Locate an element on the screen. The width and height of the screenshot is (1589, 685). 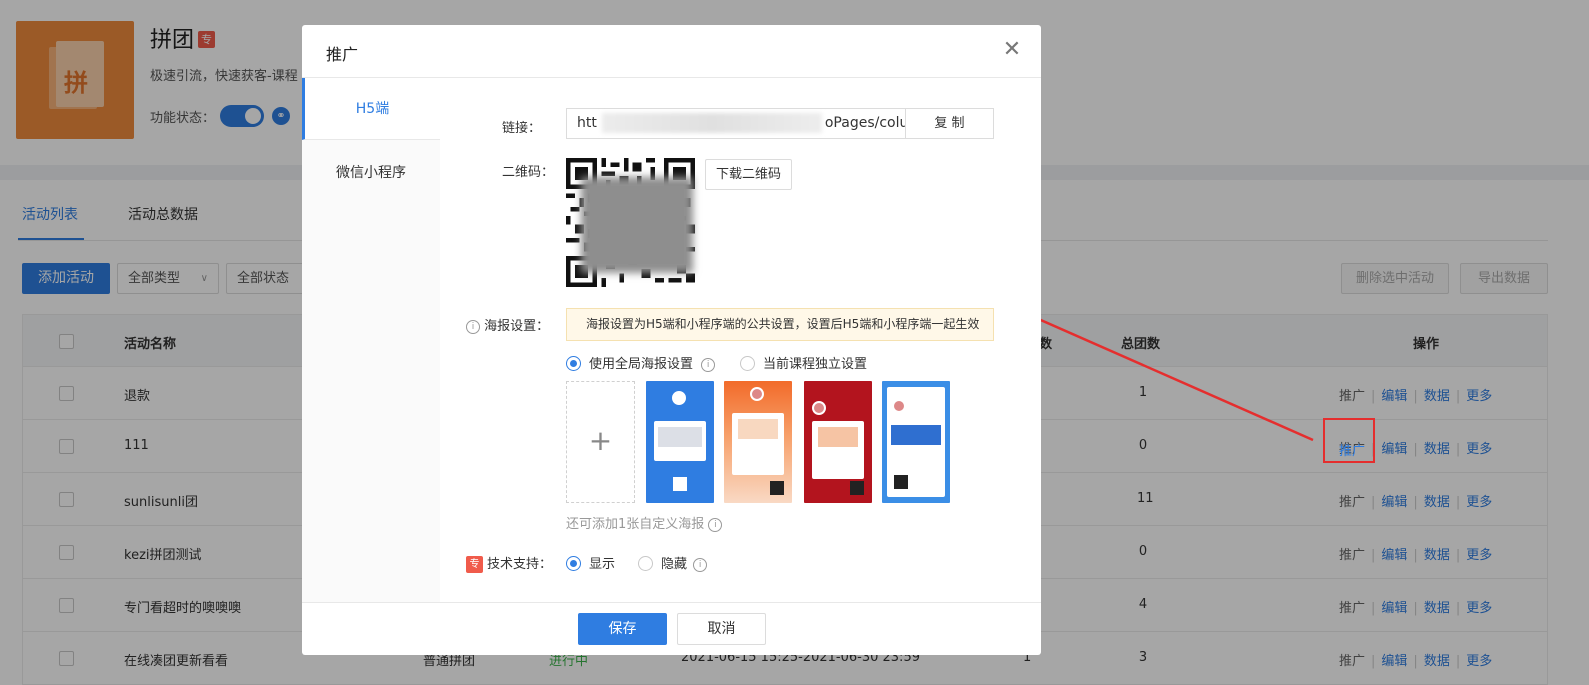
link-label: 链接： is located at coordinates (522, 128).